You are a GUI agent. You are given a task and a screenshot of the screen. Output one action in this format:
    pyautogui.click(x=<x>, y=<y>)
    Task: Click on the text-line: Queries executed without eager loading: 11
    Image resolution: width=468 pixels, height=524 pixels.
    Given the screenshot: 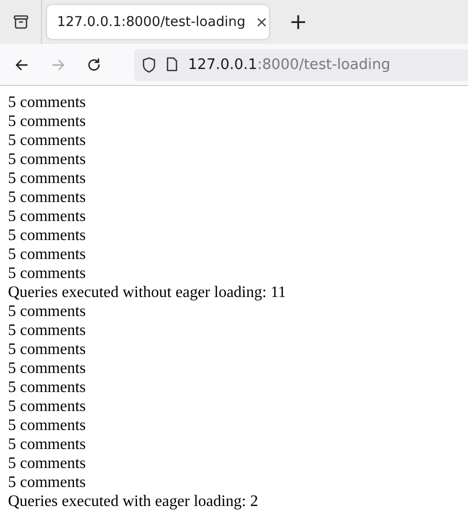 What is the action you would take?
    pyautogui.click(x=147, y=292)
    